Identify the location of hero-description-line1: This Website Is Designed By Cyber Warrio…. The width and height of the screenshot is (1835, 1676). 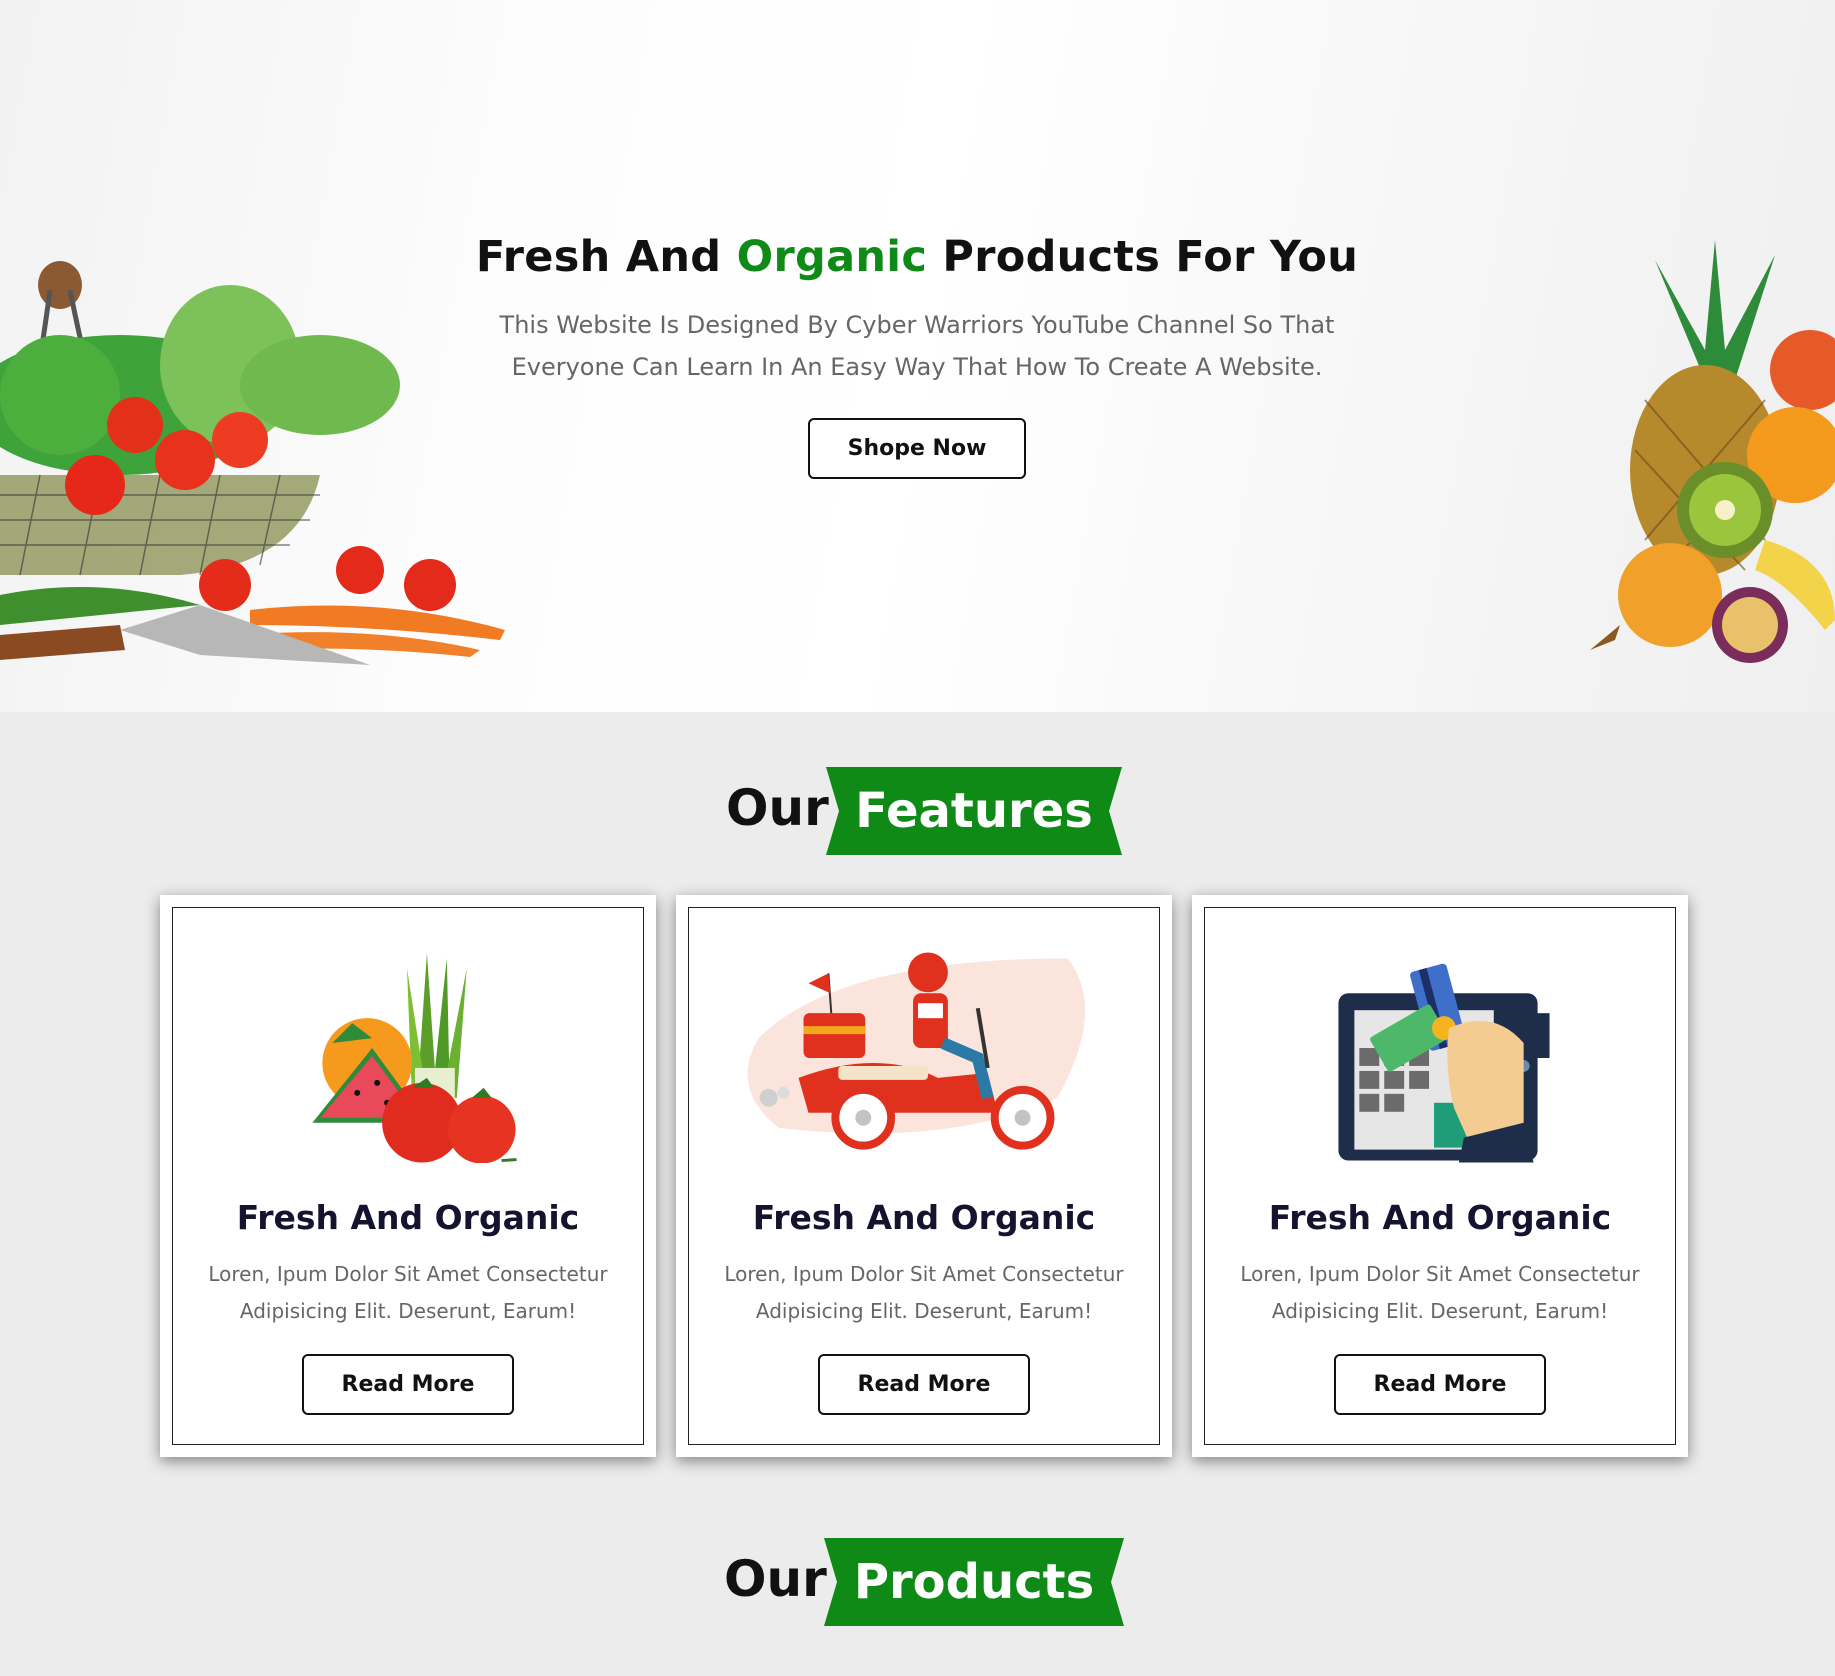
(917, 325).